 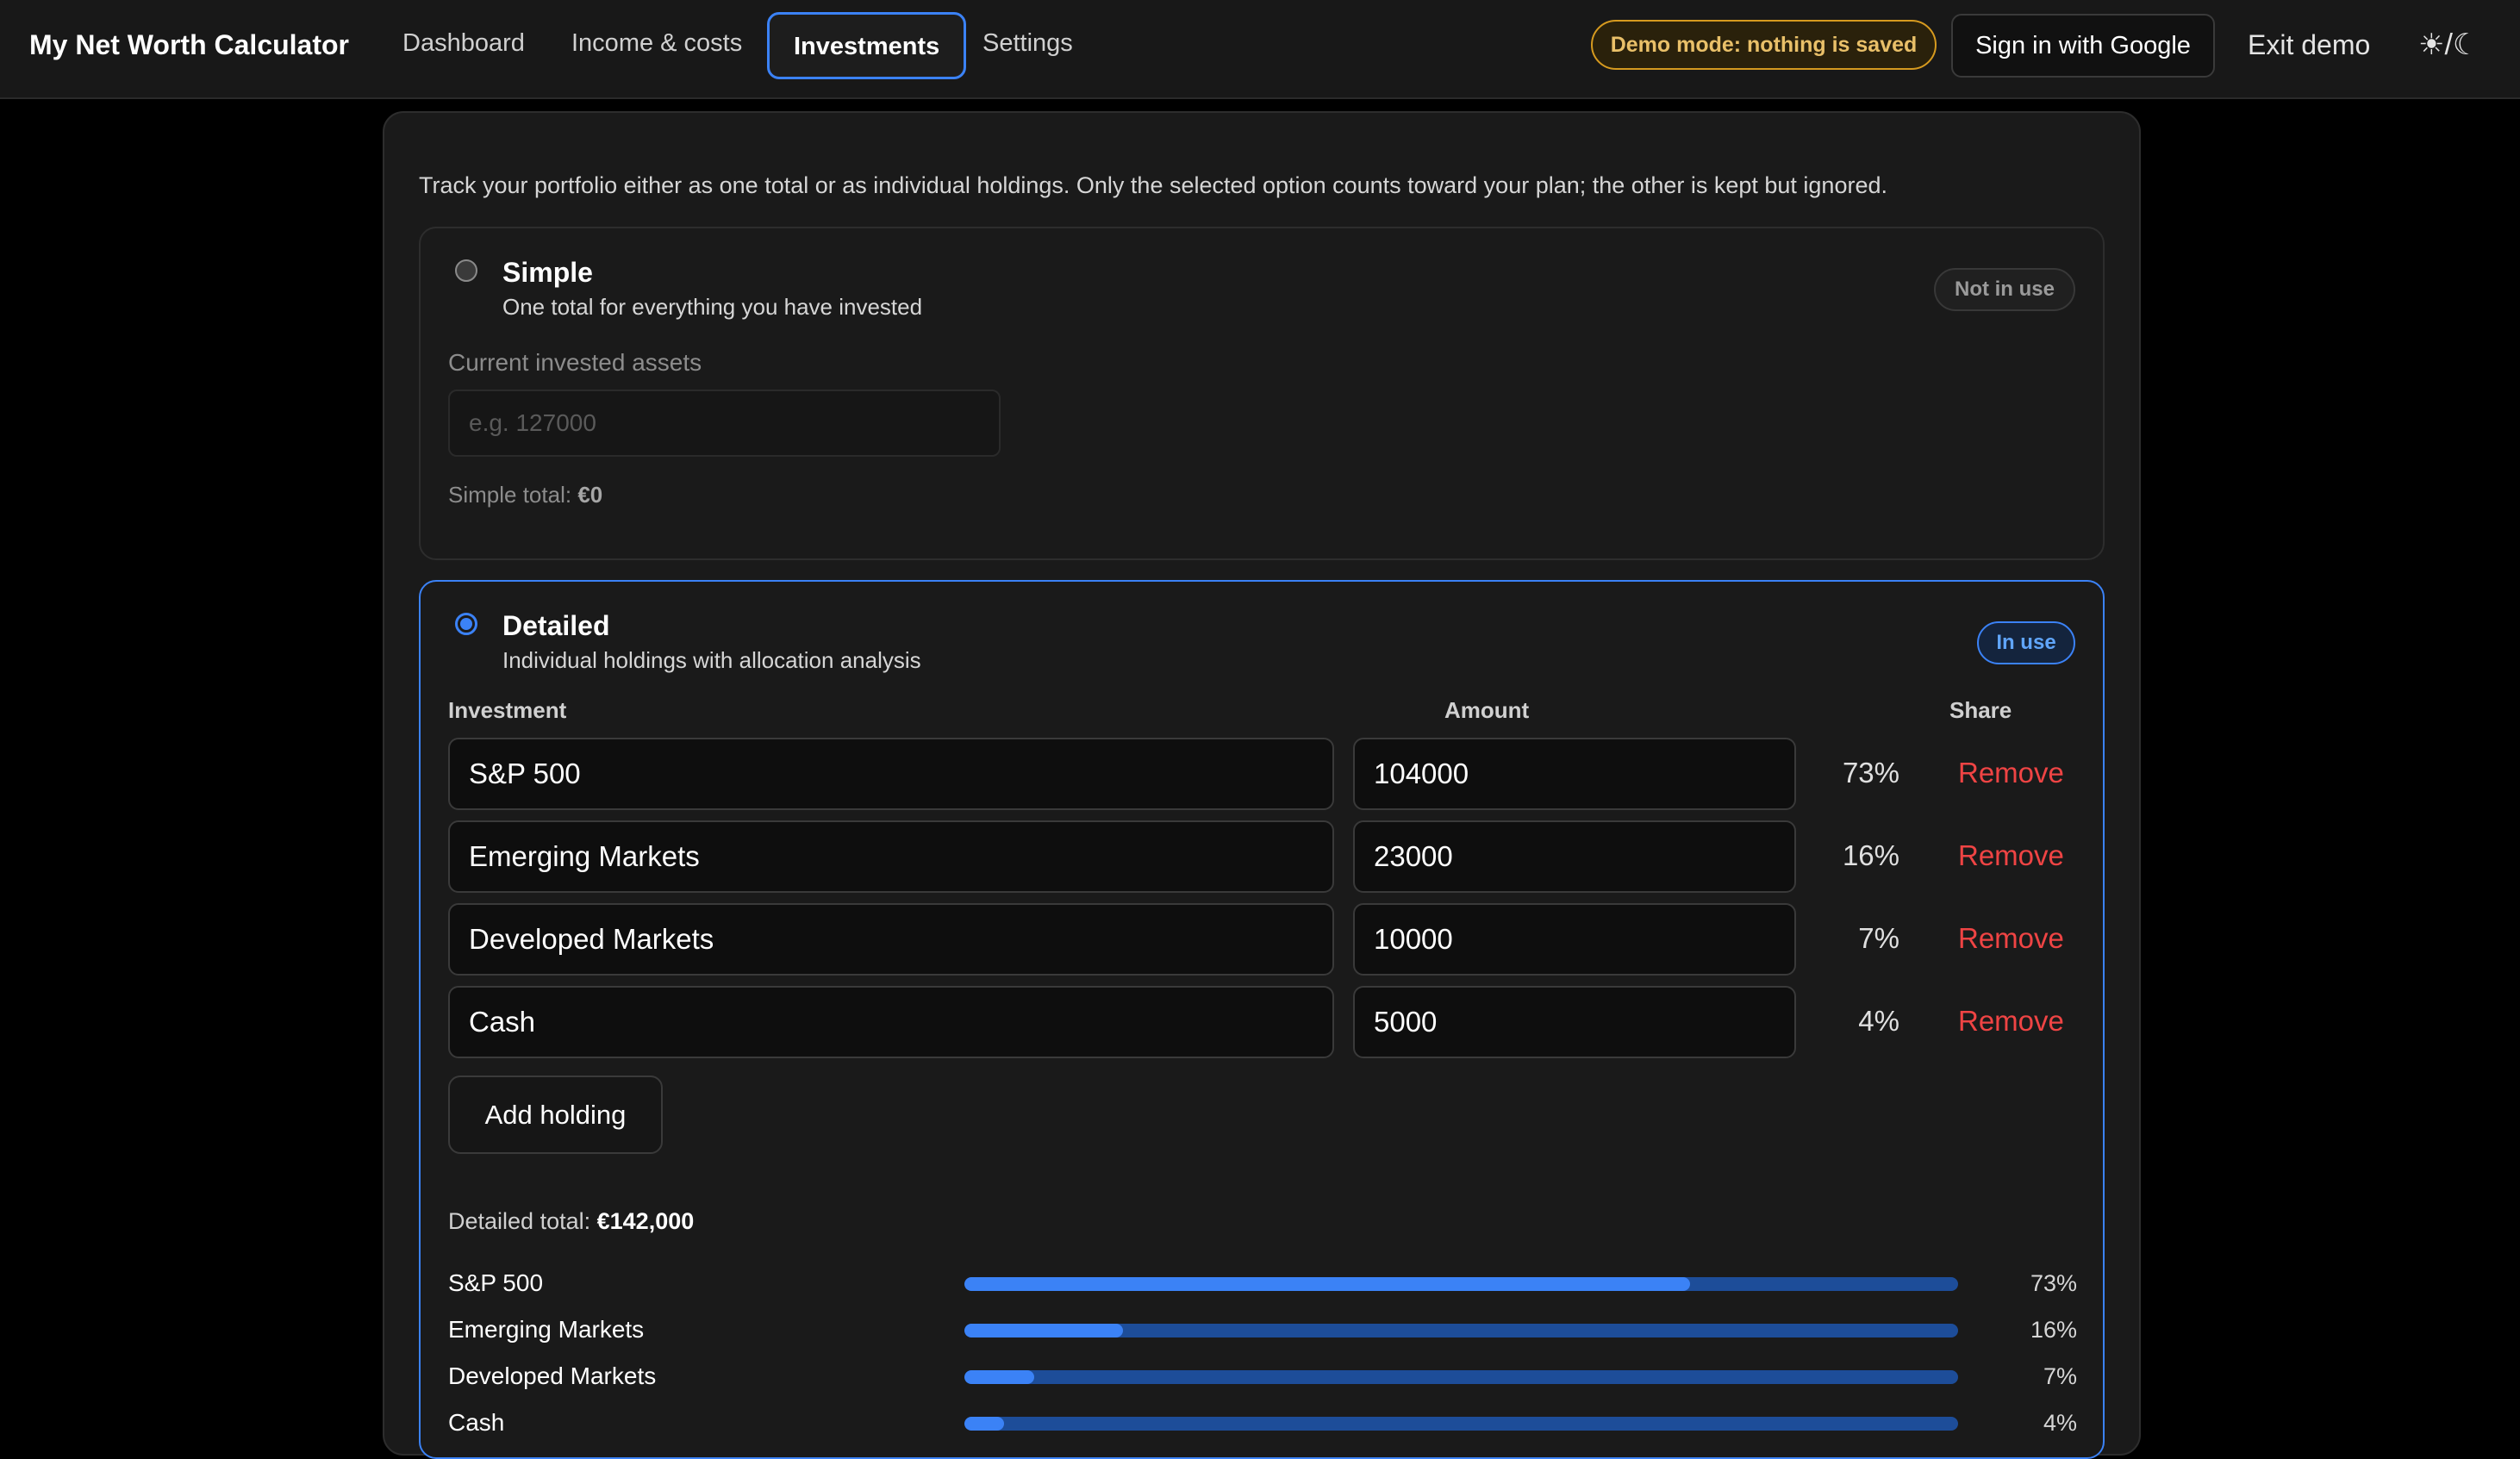 I want to click on nav-link-dashboard: Dashboard, so click(x=464, y=43).